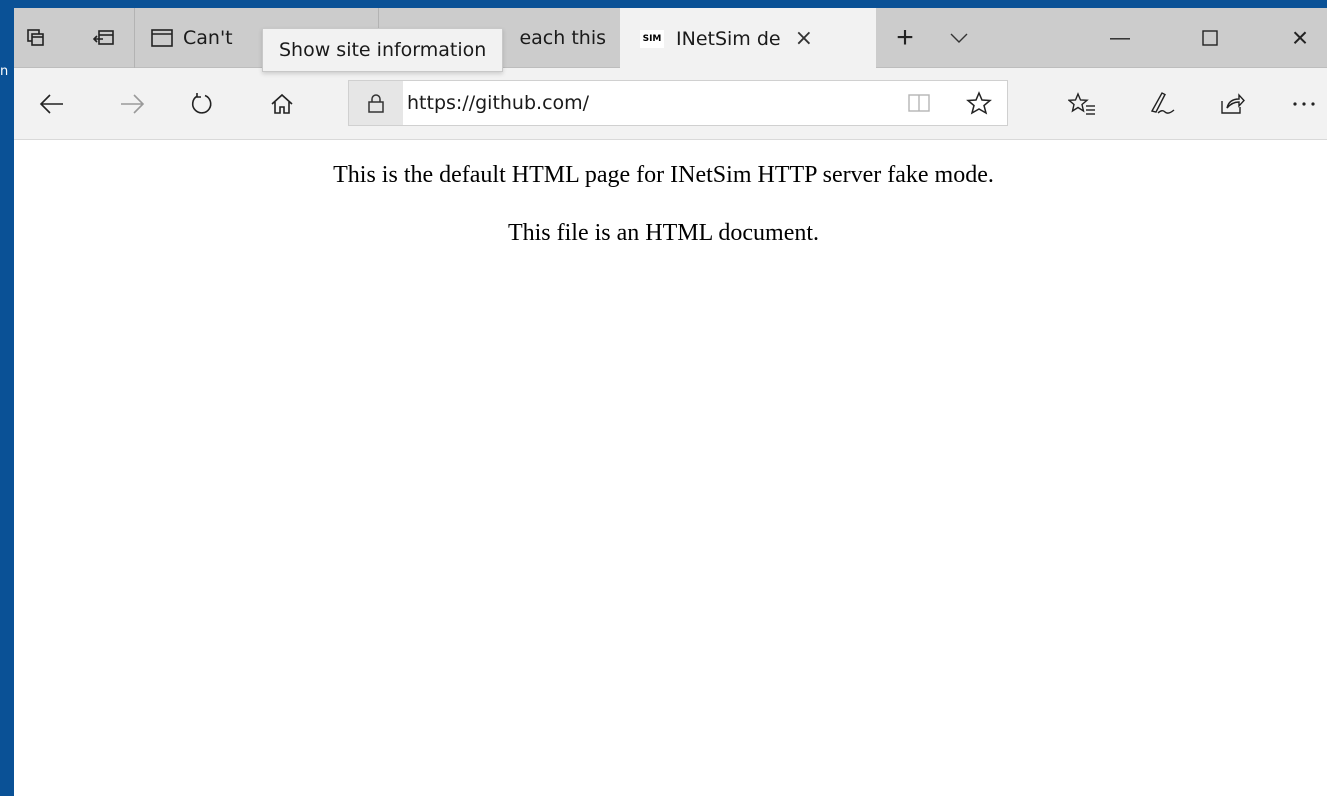 Image resolution: width=1327 pixels, height=796 pixels. Describe the element at coordinates (162, 38) in the screenshot. I see `page-icon` at that location.